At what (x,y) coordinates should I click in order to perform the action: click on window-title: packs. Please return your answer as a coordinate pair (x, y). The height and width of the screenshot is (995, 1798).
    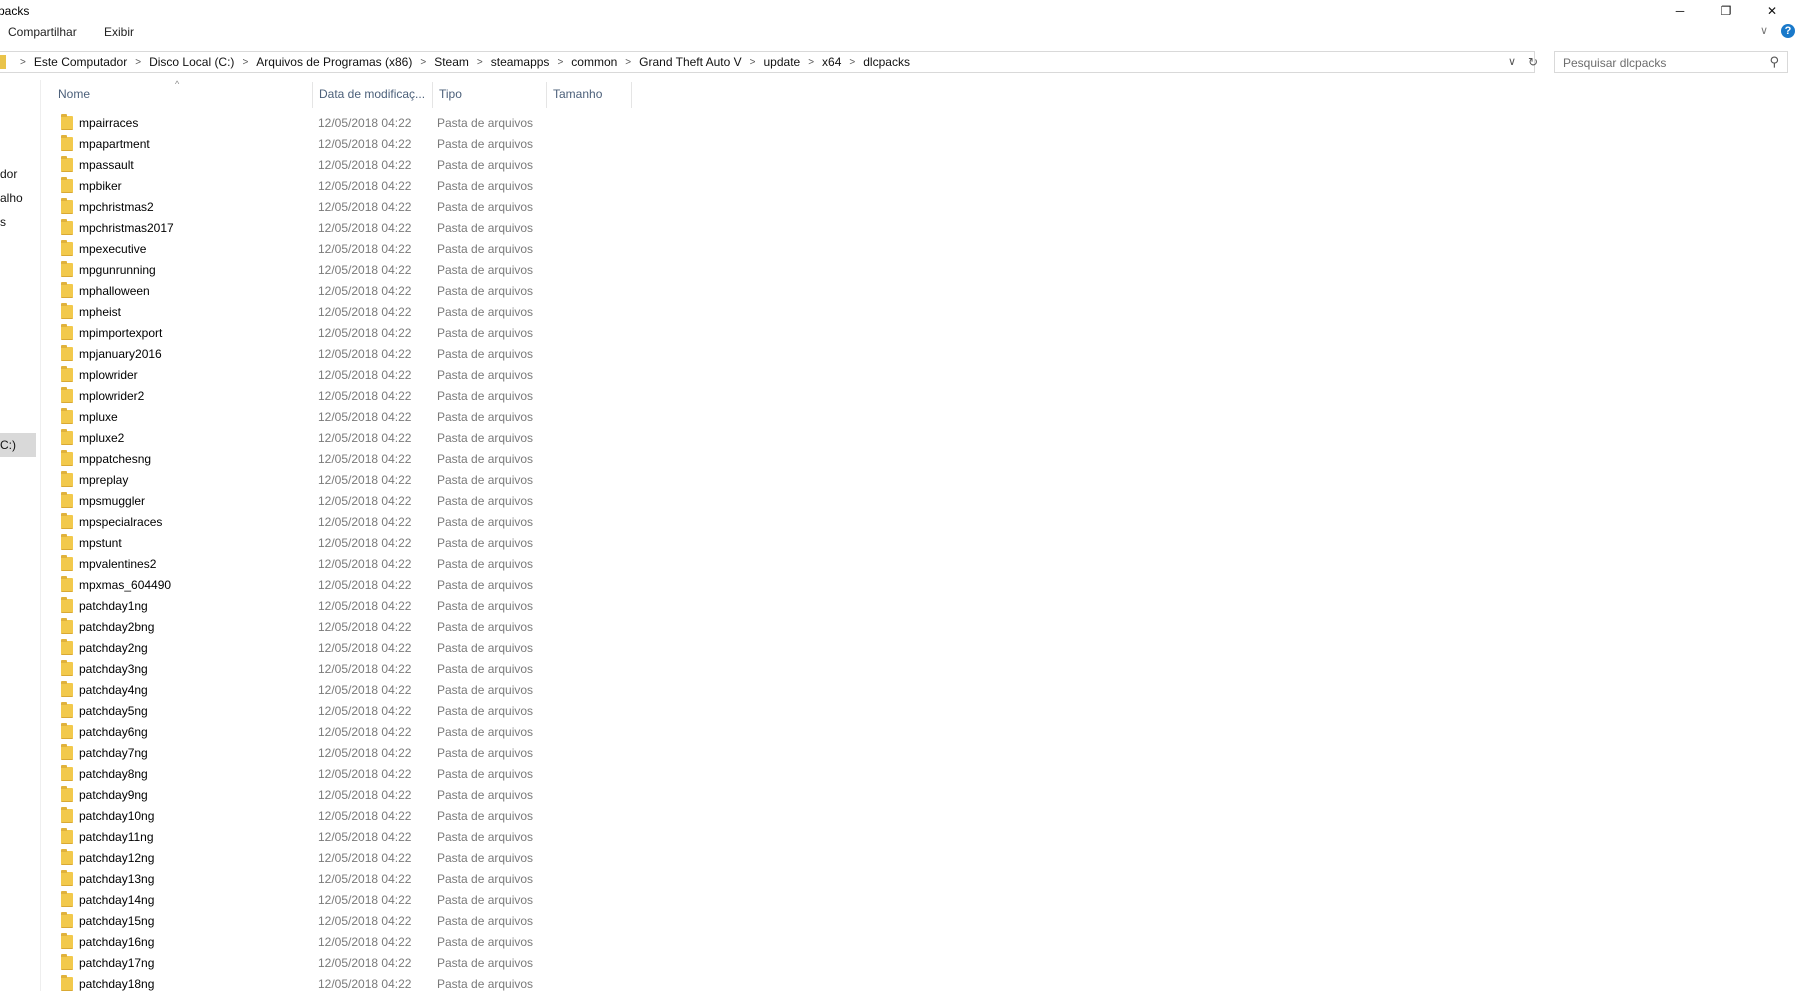
    Looking at the image, I should click on (15, 11).